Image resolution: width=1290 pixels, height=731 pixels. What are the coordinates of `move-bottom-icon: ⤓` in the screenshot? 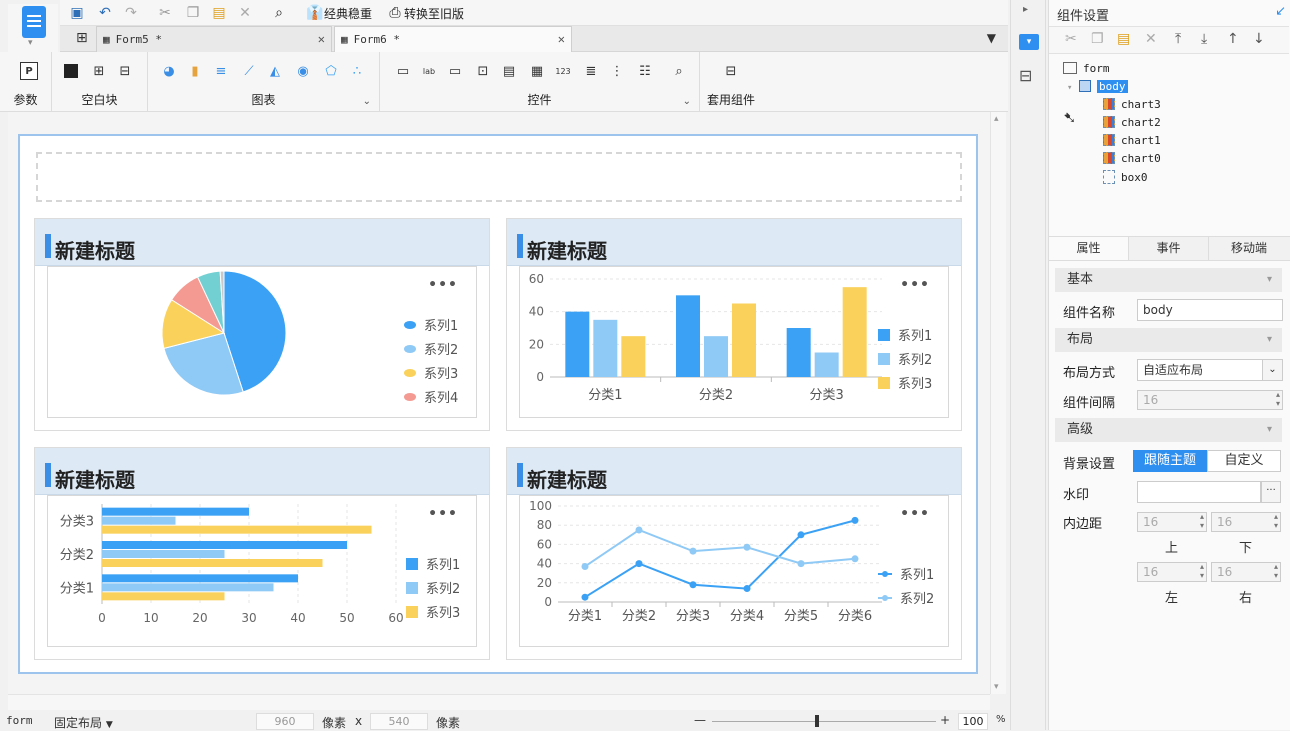 It's located at (1204, 39).